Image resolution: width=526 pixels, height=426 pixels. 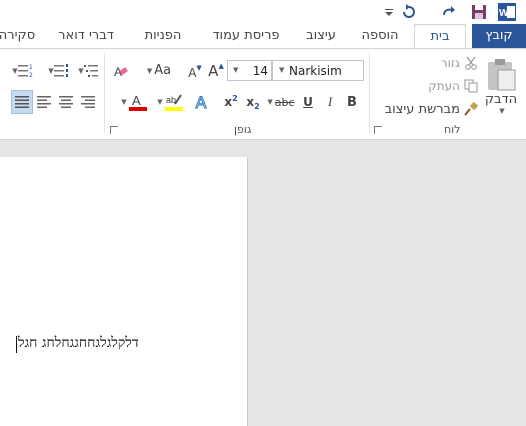 I want to click on clipboard-group-label: לוח, so click(x=452, y=129).